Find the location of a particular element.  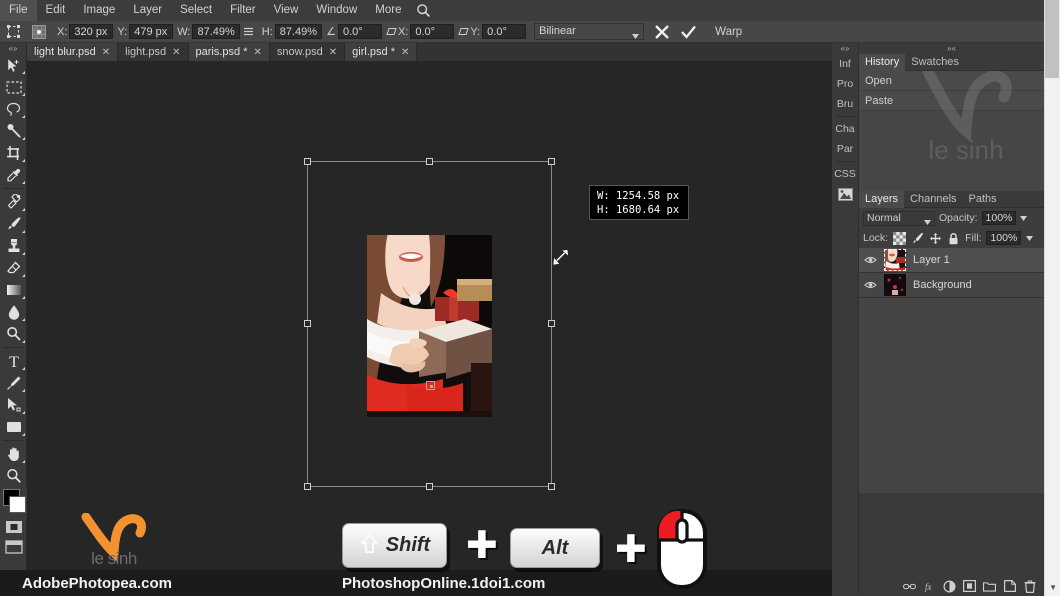

new-layer-icon is located at coordinates (1009, 586).